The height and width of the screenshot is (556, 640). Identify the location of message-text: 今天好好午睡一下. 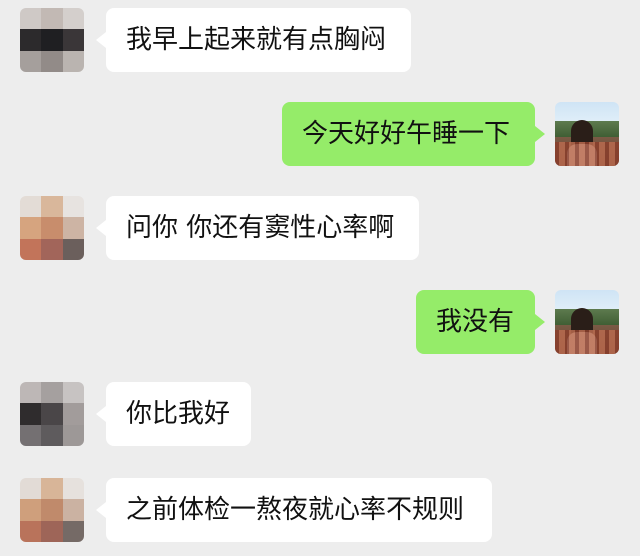
(406, 134).